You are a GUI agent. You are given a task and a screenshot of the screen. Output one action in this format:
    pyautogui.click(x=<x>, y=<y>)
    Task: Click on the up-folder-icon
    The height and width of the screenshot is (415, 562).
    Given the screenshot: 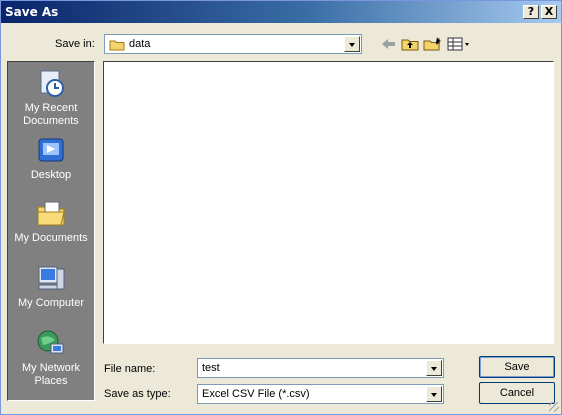 What is the action you would take?
    pyautogui.click(x=410, y=44)
    